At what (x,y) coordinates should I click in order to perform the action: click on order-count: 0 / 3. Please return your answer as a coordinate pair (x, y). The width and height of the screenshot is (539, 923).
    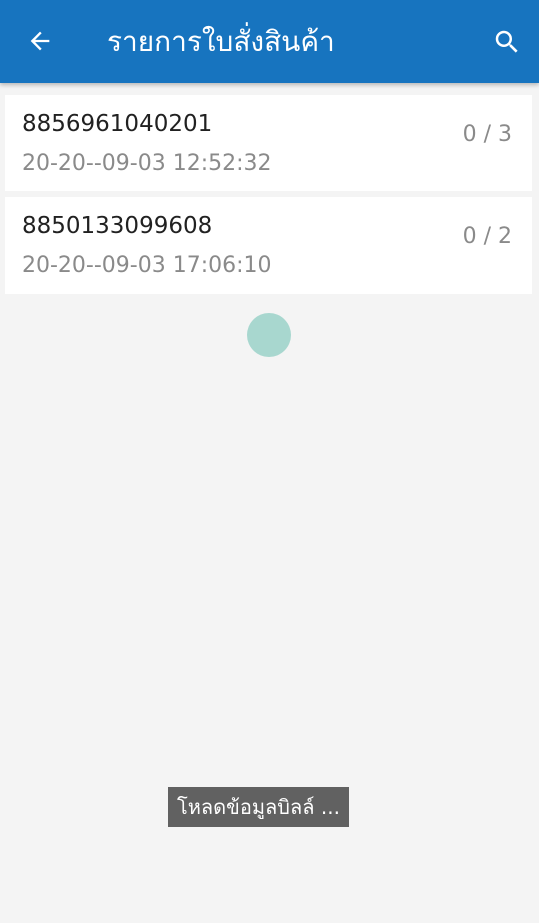
    Looking at the image, I should click on (487, 134).